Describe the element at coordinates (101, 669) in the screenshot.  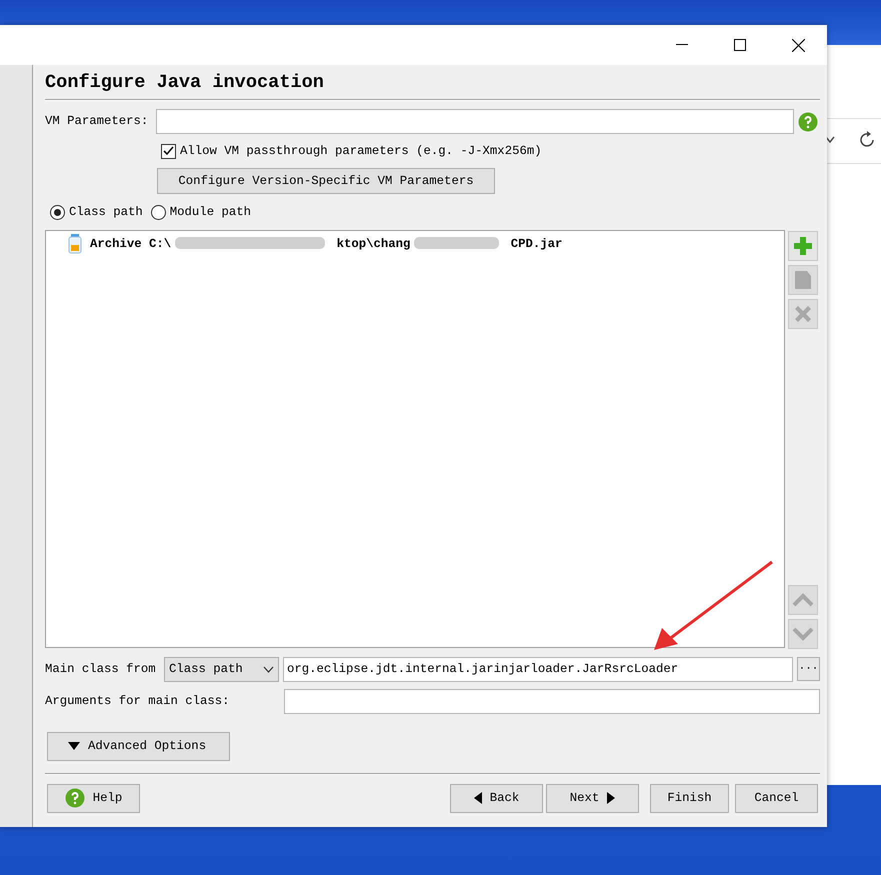
I see `field-label: Main class from` at that location.